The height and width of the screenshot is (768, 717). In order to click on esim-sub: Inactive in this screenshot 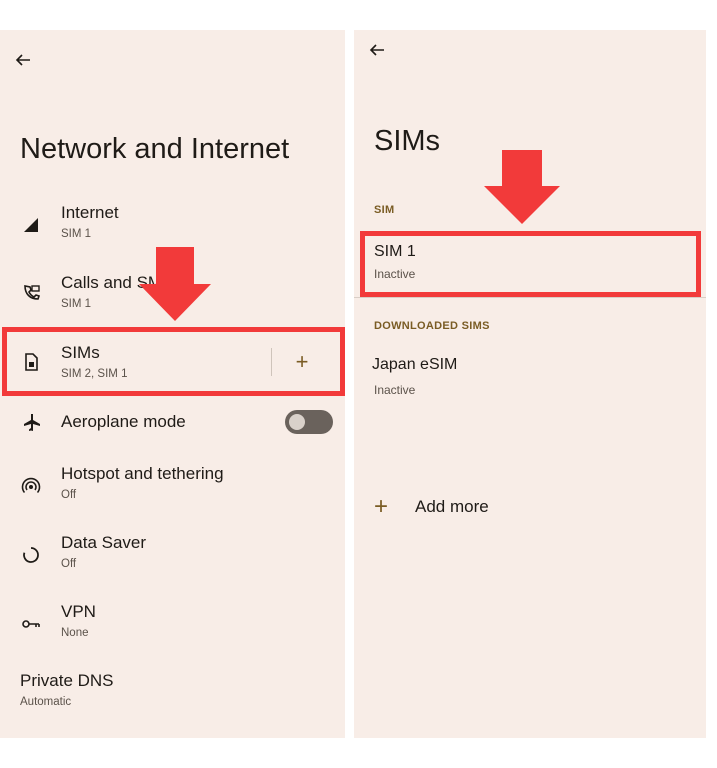, I will do `click(395, 390)`.